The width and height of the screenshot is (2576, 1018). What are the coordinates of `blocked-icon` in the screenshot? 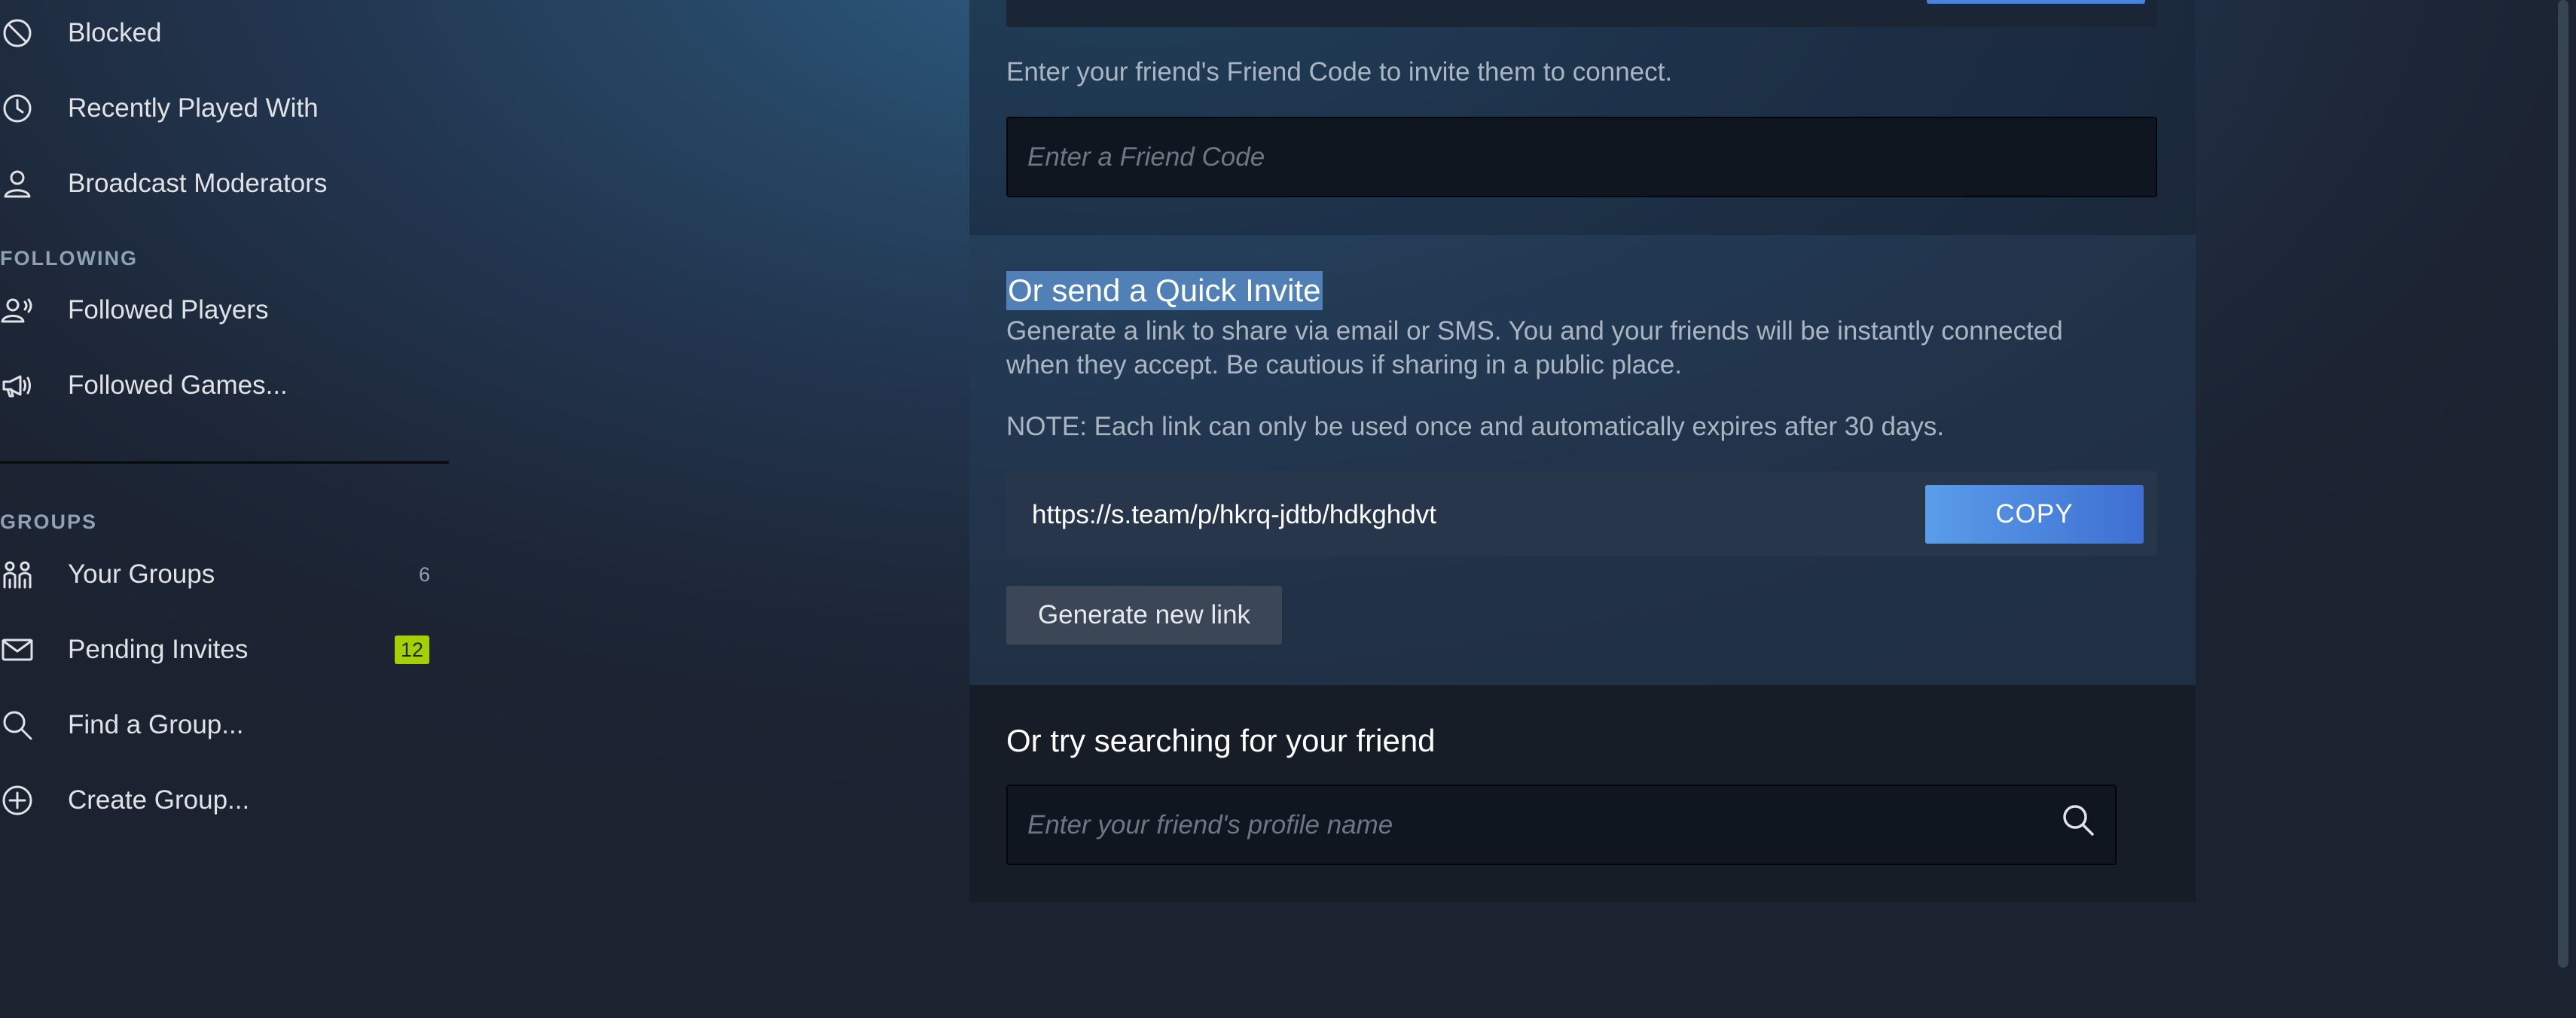 It's located at (18, 33).